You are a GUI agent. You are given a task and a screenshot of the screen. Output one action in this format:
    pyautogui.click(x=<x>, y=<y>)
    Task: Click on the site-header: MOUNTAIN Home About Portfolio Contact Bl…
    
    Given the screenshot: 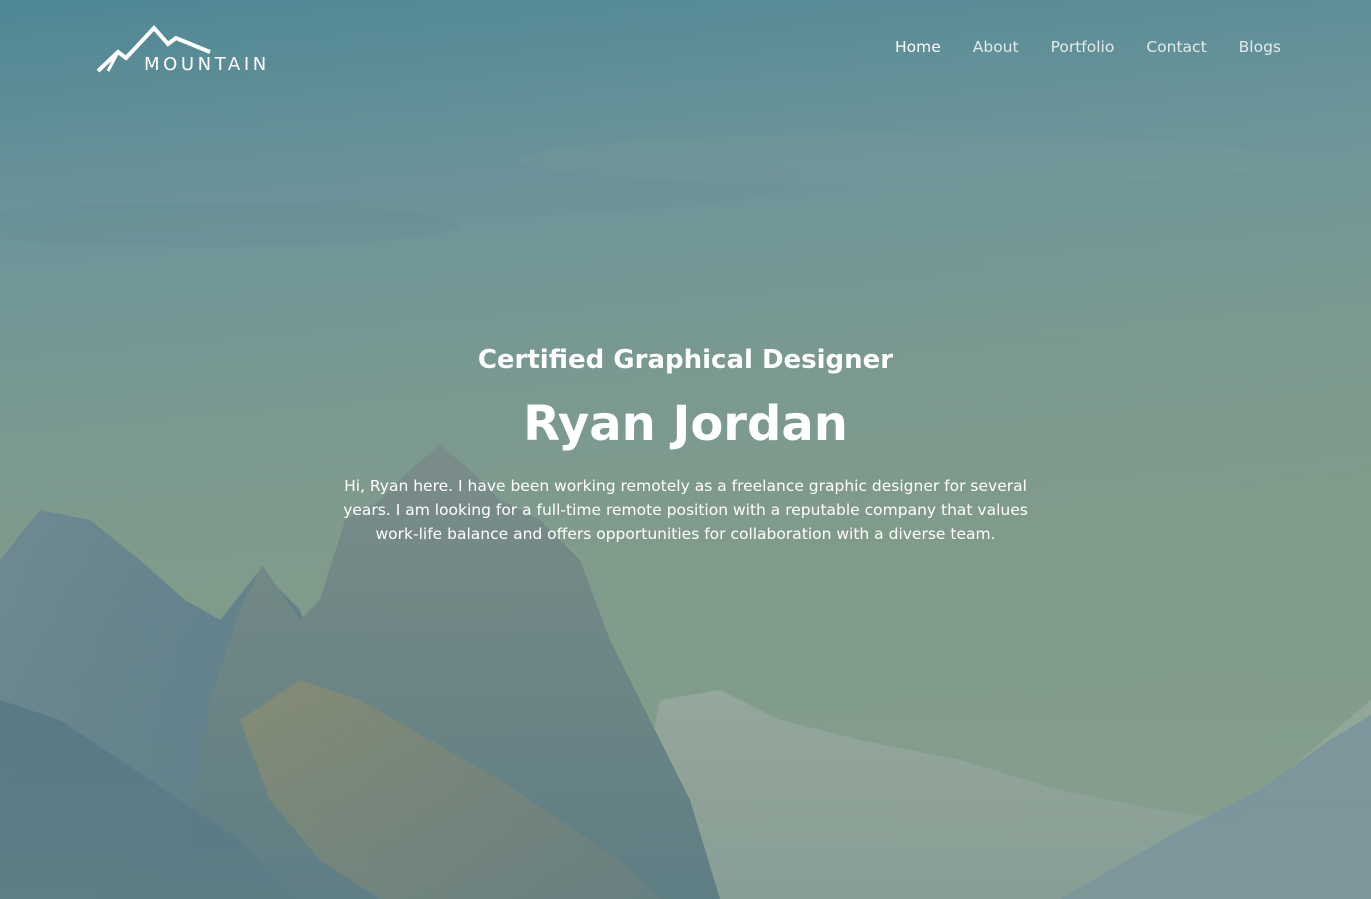 What is the action you would take?
    pyautogui.click(x=685, y=50)
    